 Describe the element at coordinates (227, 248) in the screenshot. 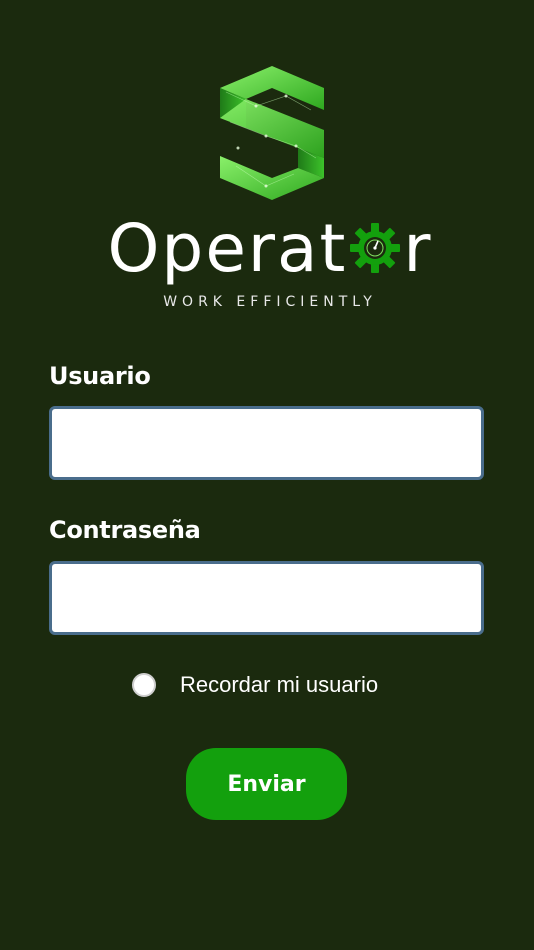

I see `brand-name-start: Operat` at that location.